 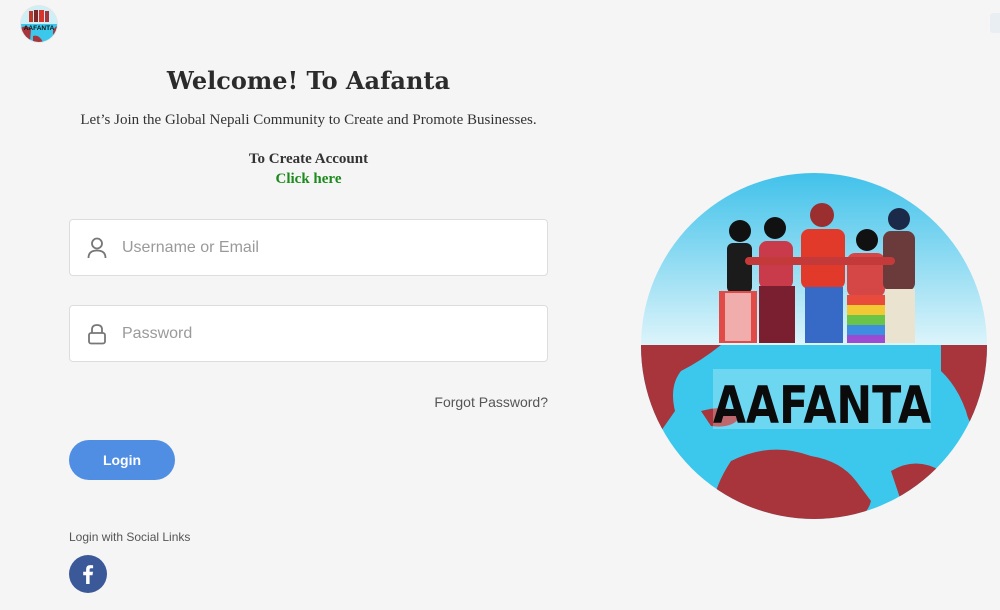 What do you see at coordinates (308, 80) in the screenshot?
I see `page-title: Welcome! To Aafanta` at bounding box center [308, 80].